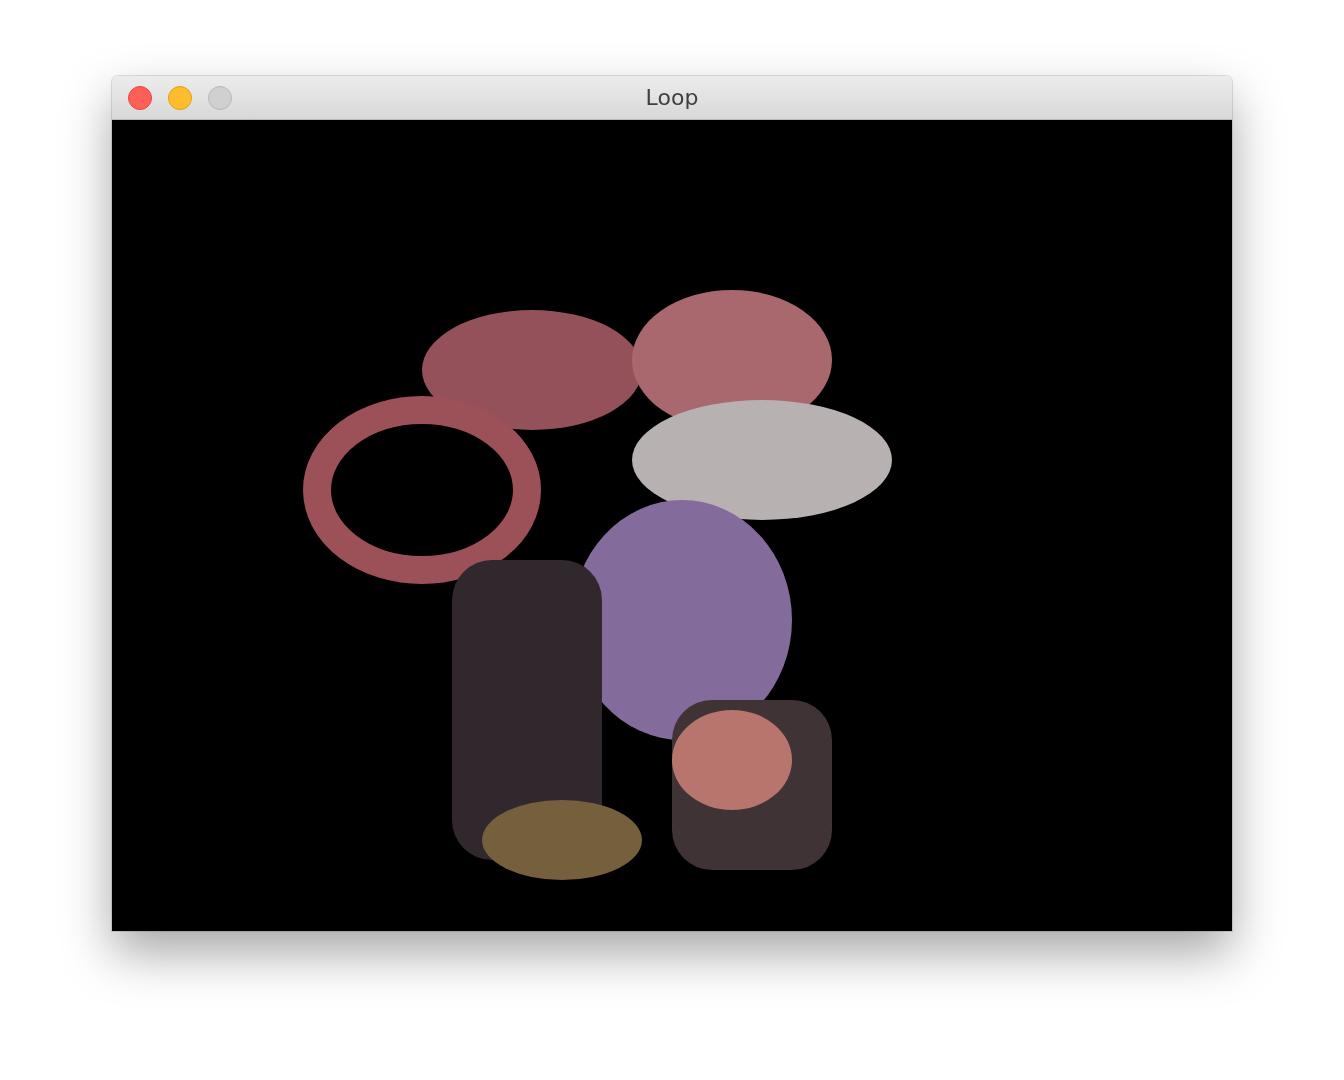 Image resolution: width=1344 pixels, height=1080 pixels. I want to click on minimize-button, so click(180, 98).